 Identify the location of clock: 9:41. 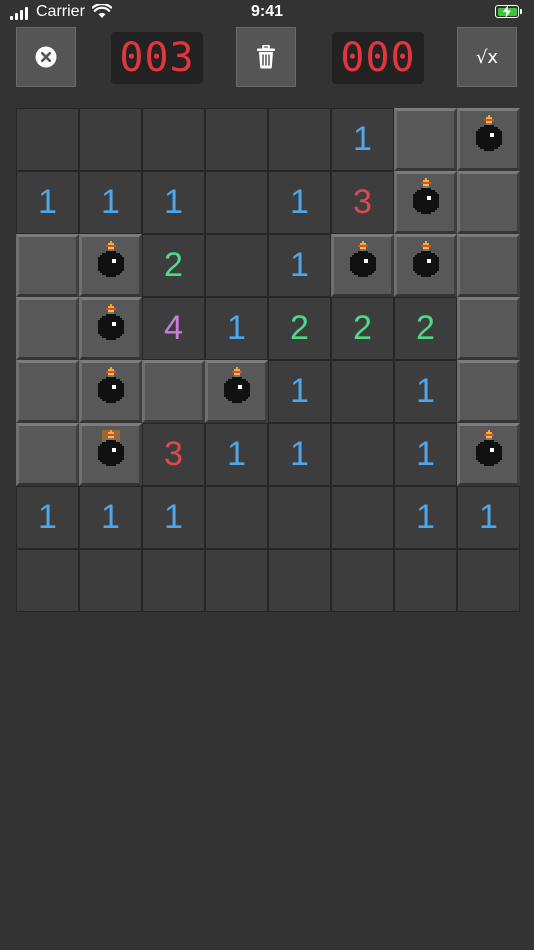
(267, 11).